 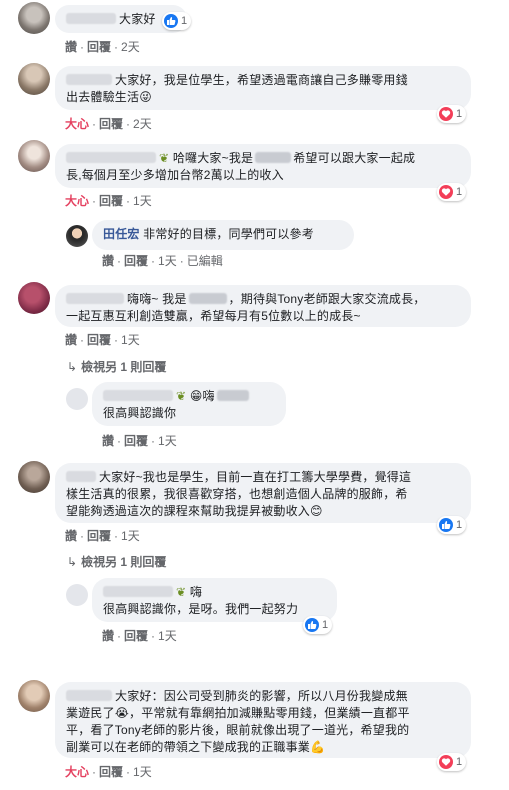 What do you see at coordinates (121, 234) in the screenshot?
I see `replier-name: 田任宏` at bounding box center [121, 234].